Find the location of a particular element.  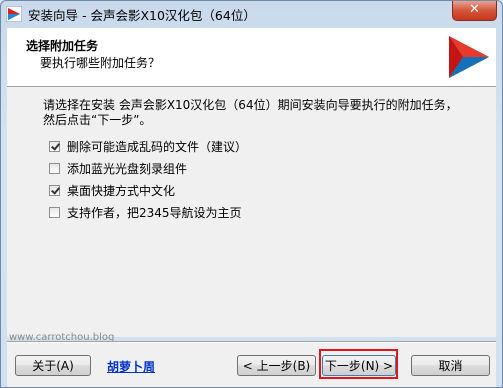

installer-app-icon is located at coordinates (14, 14).